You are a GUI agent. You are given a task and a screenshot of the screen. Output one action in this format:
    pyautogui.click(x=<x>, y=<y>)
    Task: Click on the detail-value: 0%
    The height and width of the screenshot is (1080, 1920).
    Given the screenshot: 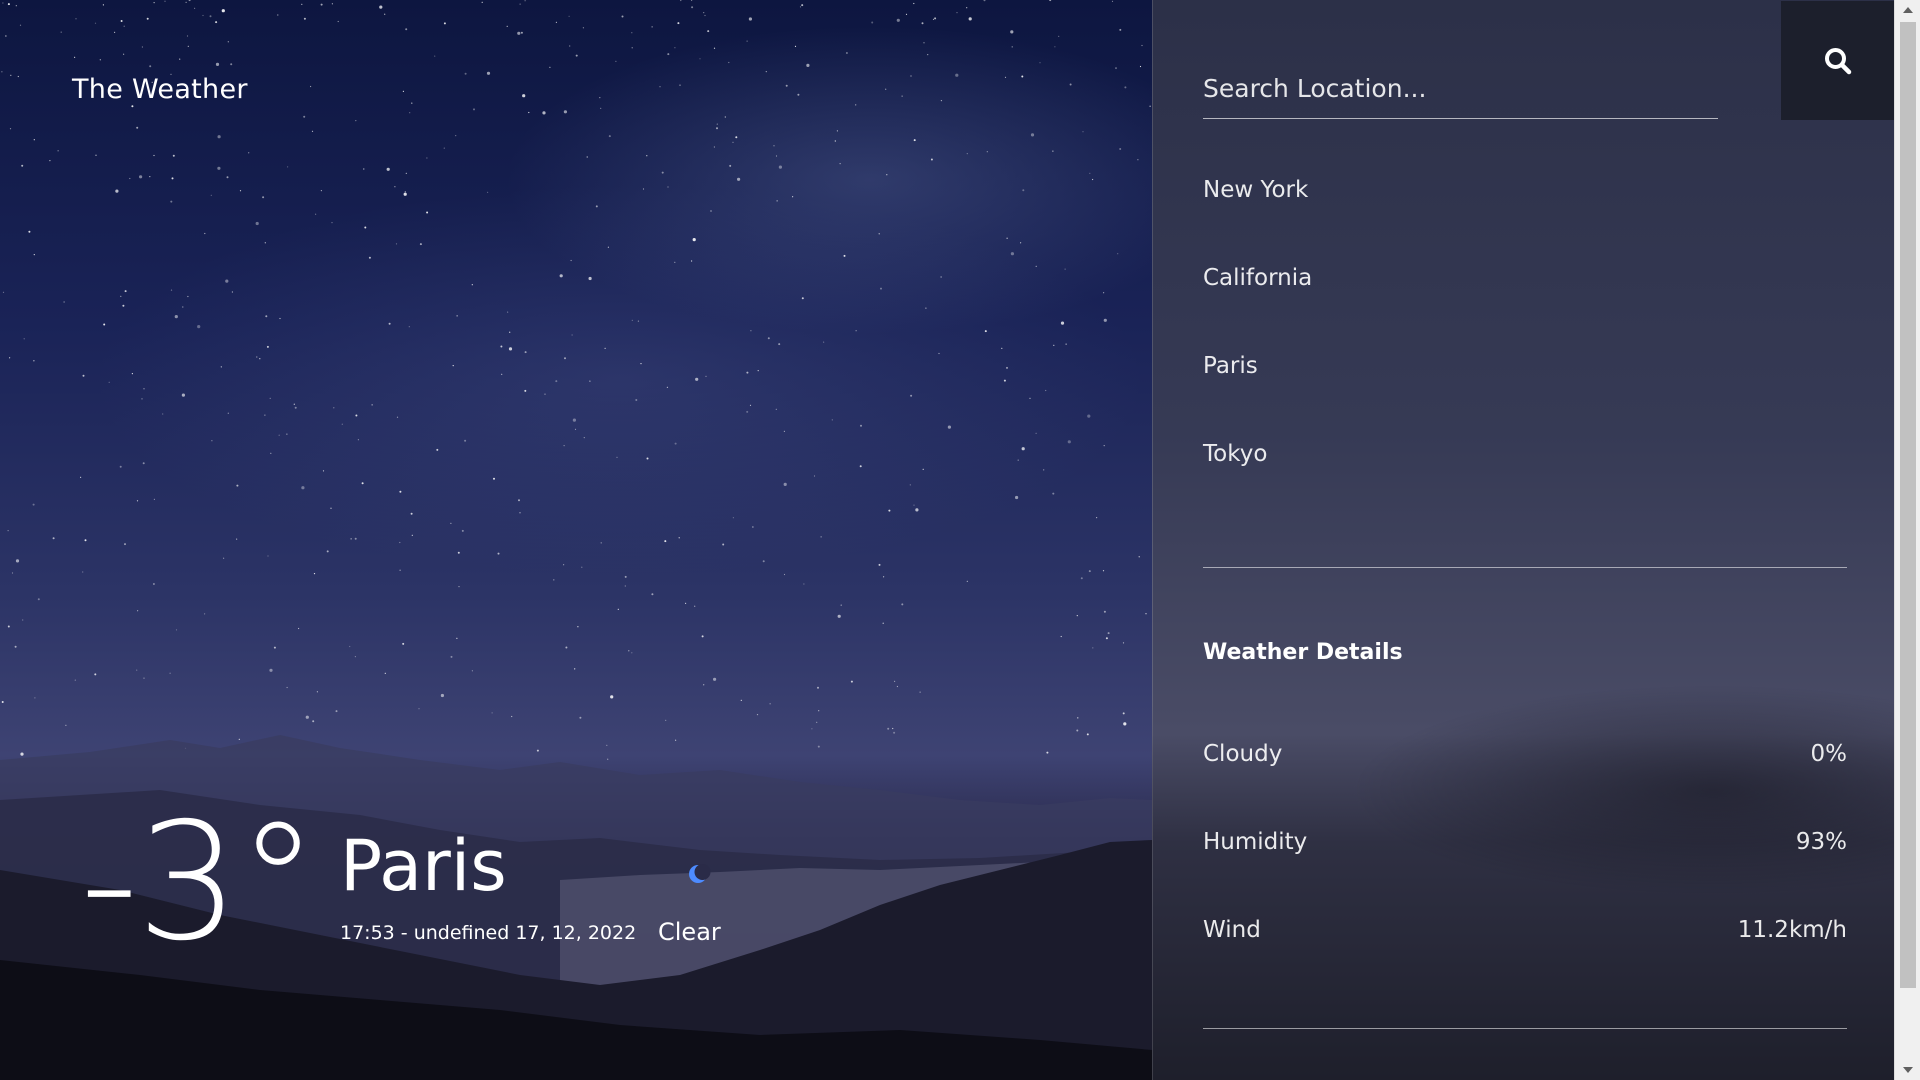 What is the action you would take?
    pyautogui.click(x=1829, y=754)
    